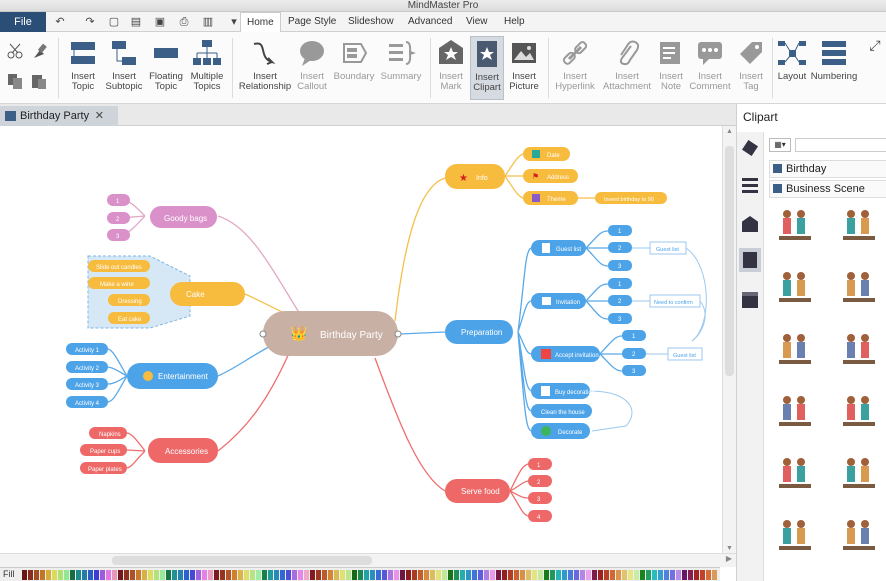 The height and width of the screenshot is (581, 886). I want to click on scroll-right-icon: ▶, so click(729, 558).